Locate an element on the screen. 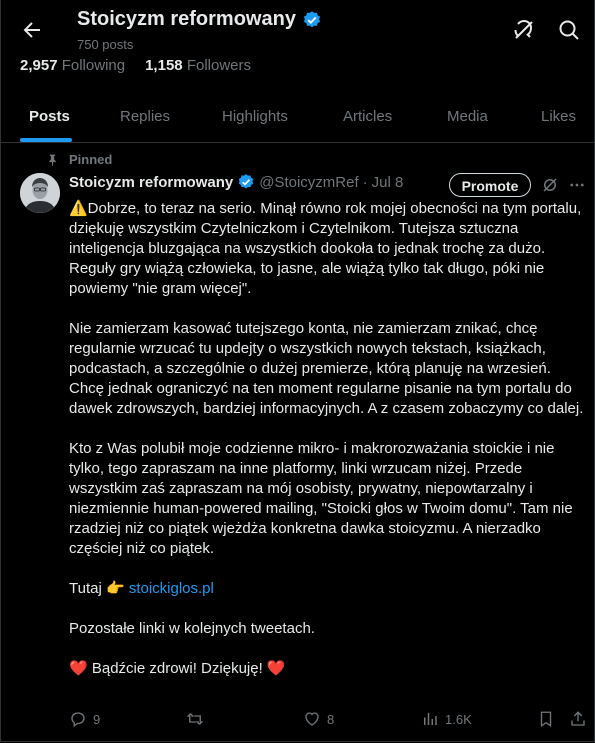  tweet-author-handle: @StoicyzmRef is located at coordinates (308, 182).